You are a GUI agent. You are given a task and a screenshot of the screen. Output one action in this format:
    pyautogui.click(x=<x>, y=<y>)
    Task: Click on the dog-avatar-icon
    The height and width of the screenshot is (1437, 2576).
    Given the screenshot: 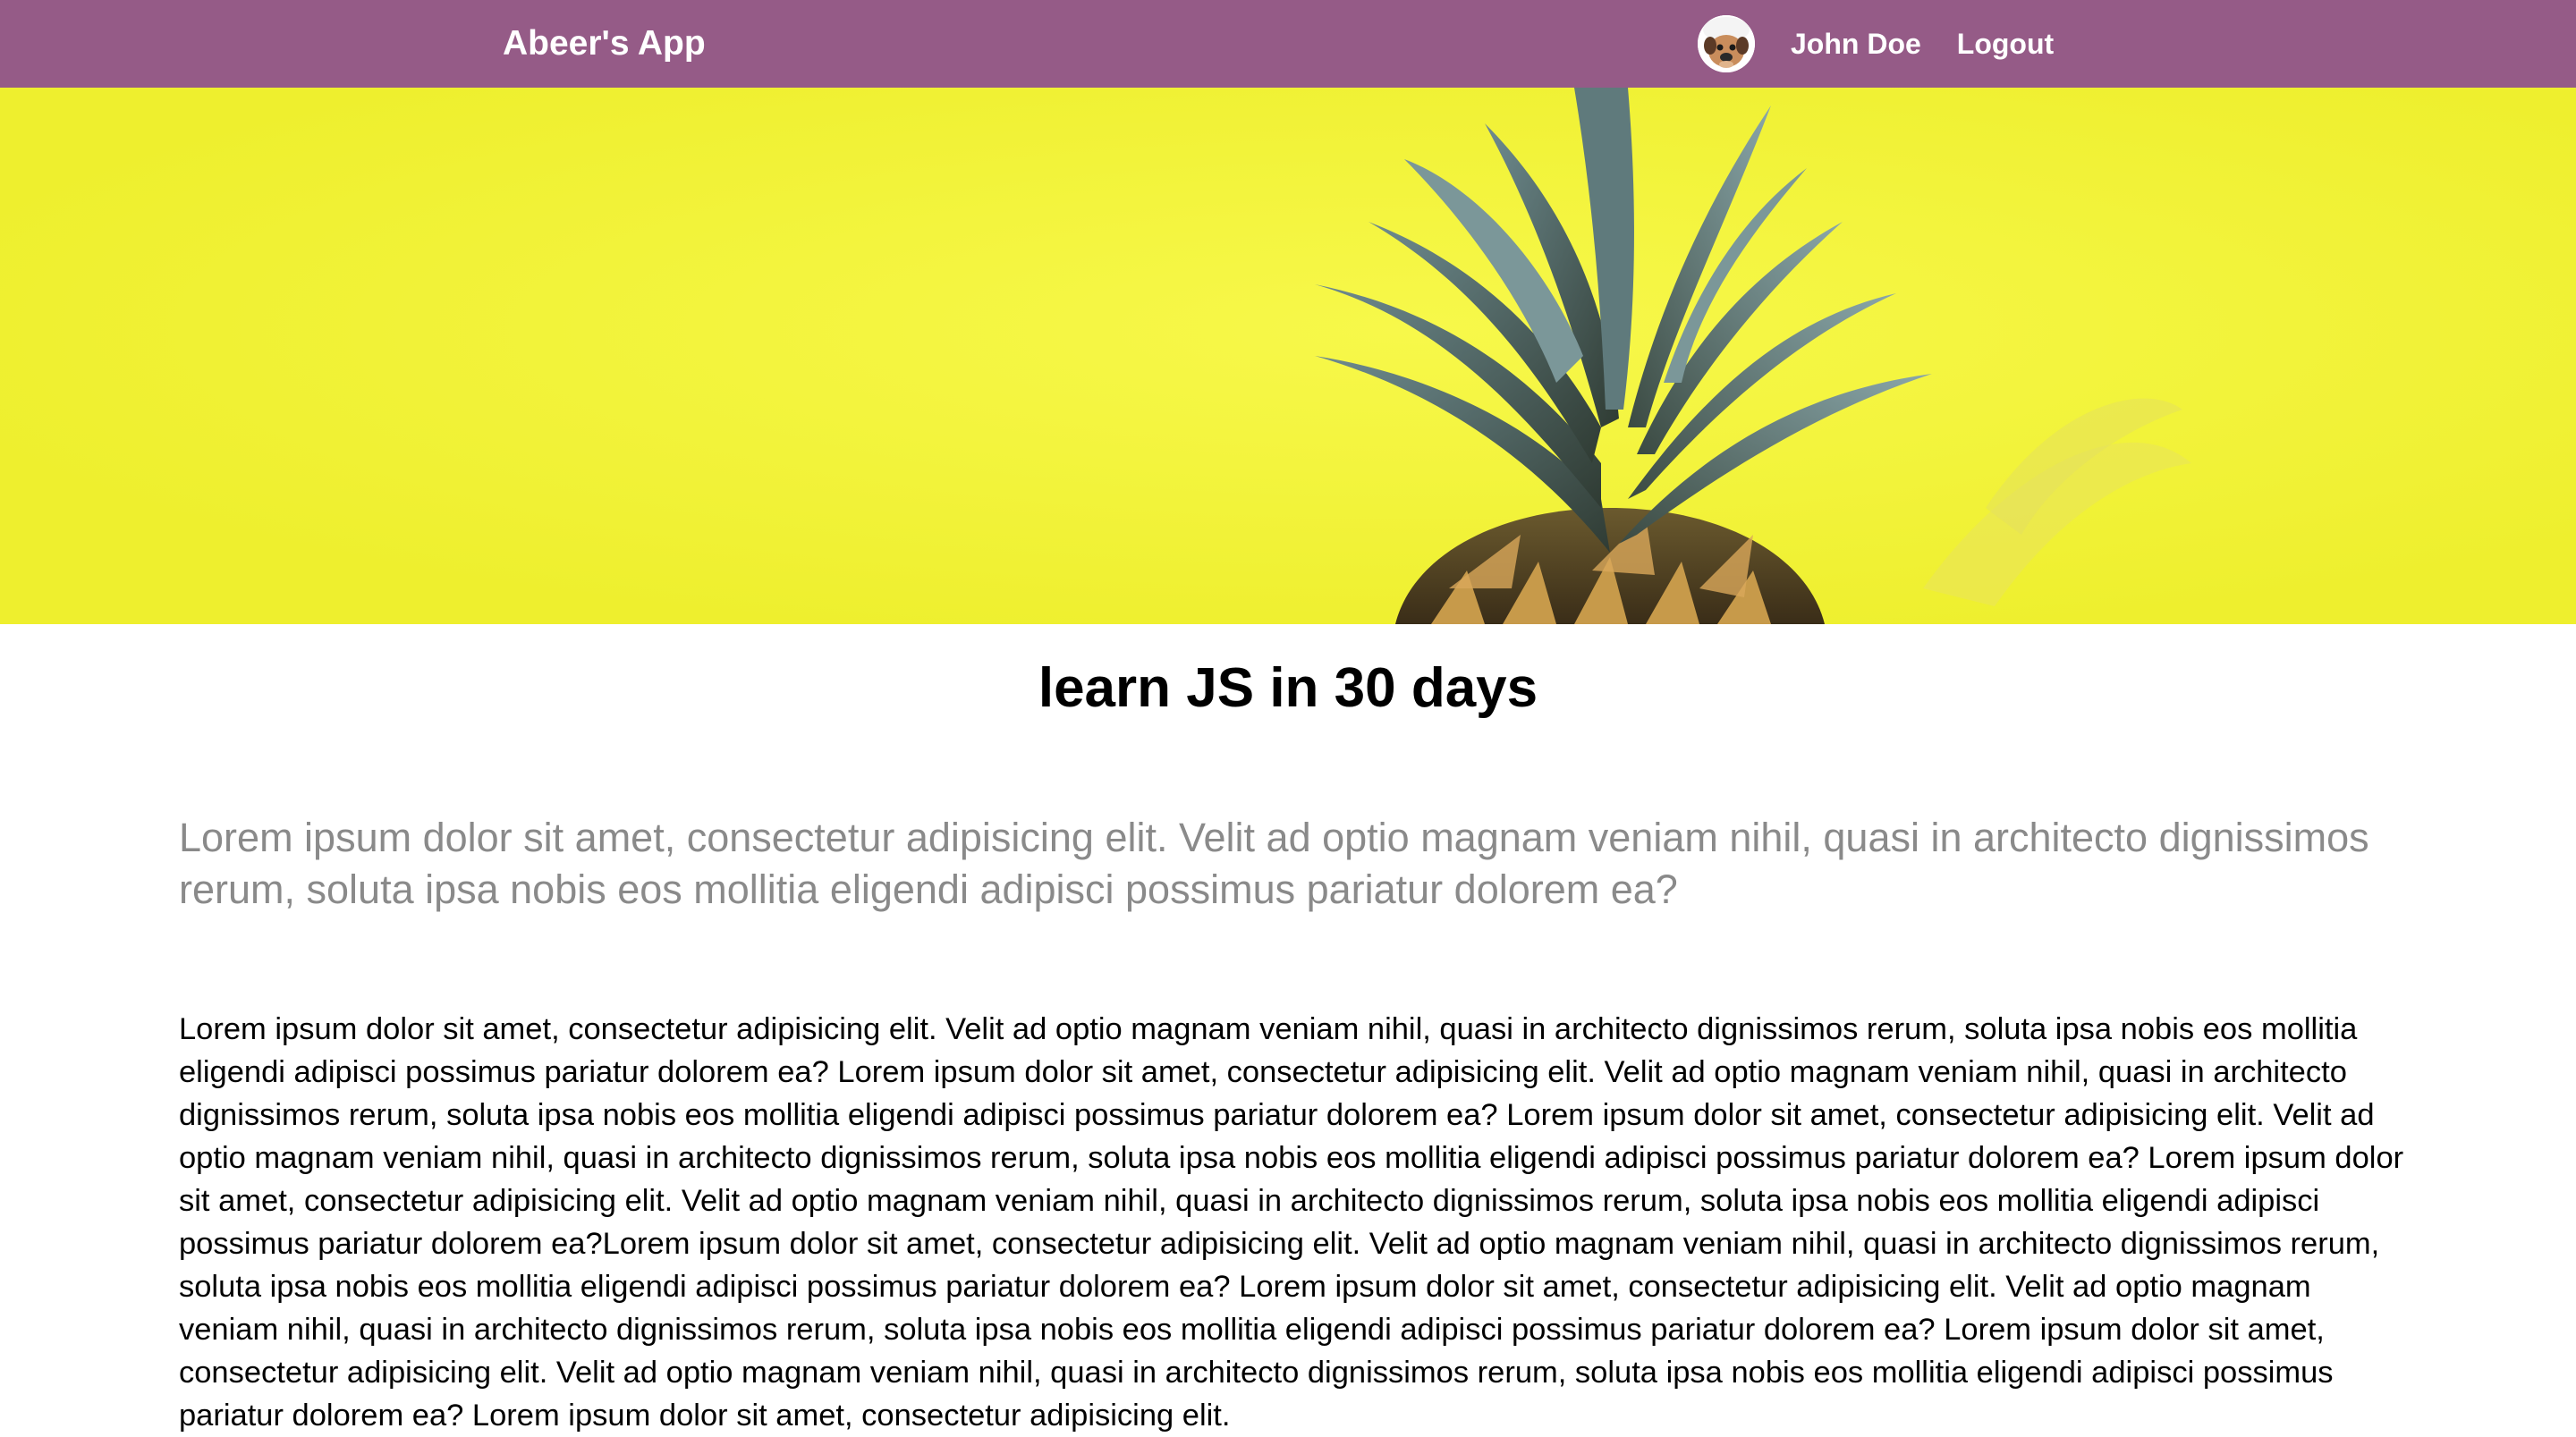 What is the action you would take?
    pyautogui.click(x=1726, y=43)
    